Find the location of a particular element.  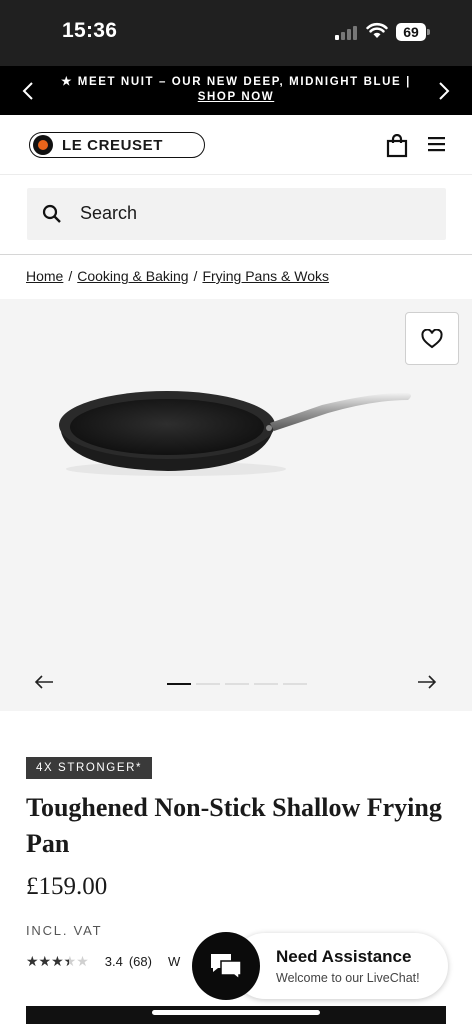

livechat-card: Need Assistance Welcome to our LiveChat! is located at coordinates (340, 966).